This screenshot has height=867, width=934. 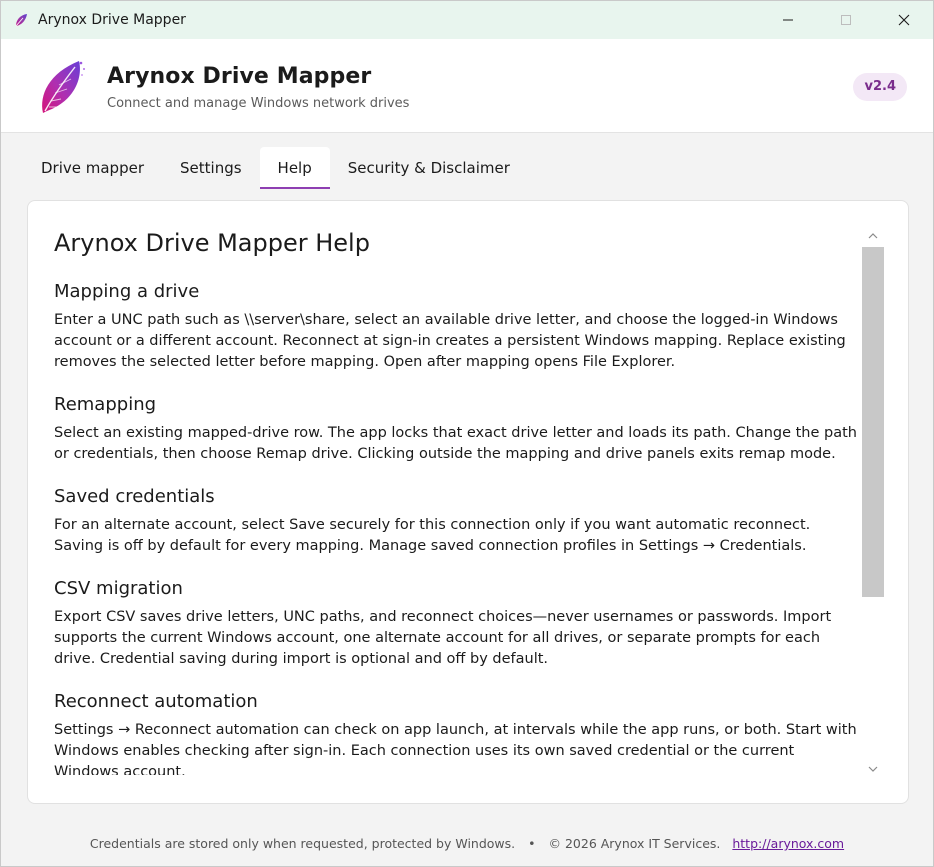 I want to click on maximize-button, so click(x=846, y=20).